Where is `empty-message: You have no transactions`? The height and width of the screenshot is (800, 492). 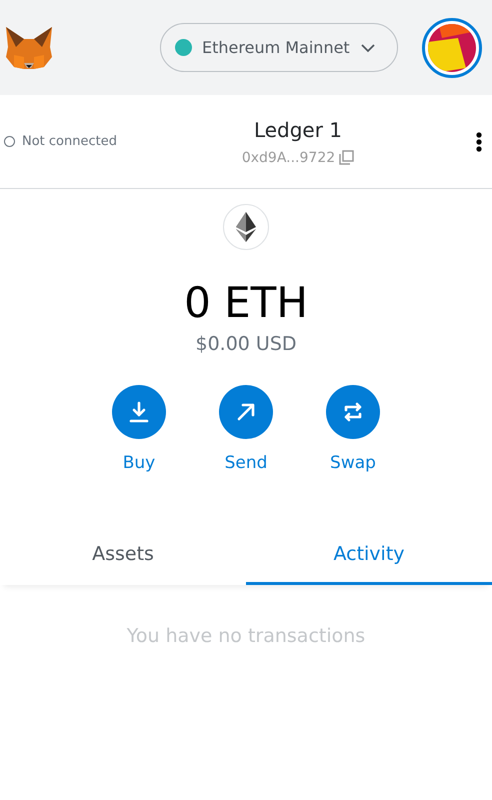 empty-message: You have no transactions is located at coordinates (246, 636).